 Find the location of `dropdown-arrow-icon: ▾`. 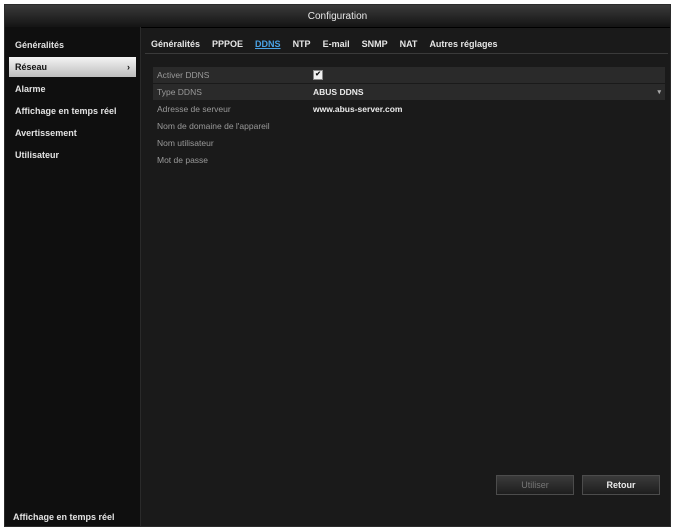

dropdown-arrow-icon: ▾ is located at coordinates (659, 92).